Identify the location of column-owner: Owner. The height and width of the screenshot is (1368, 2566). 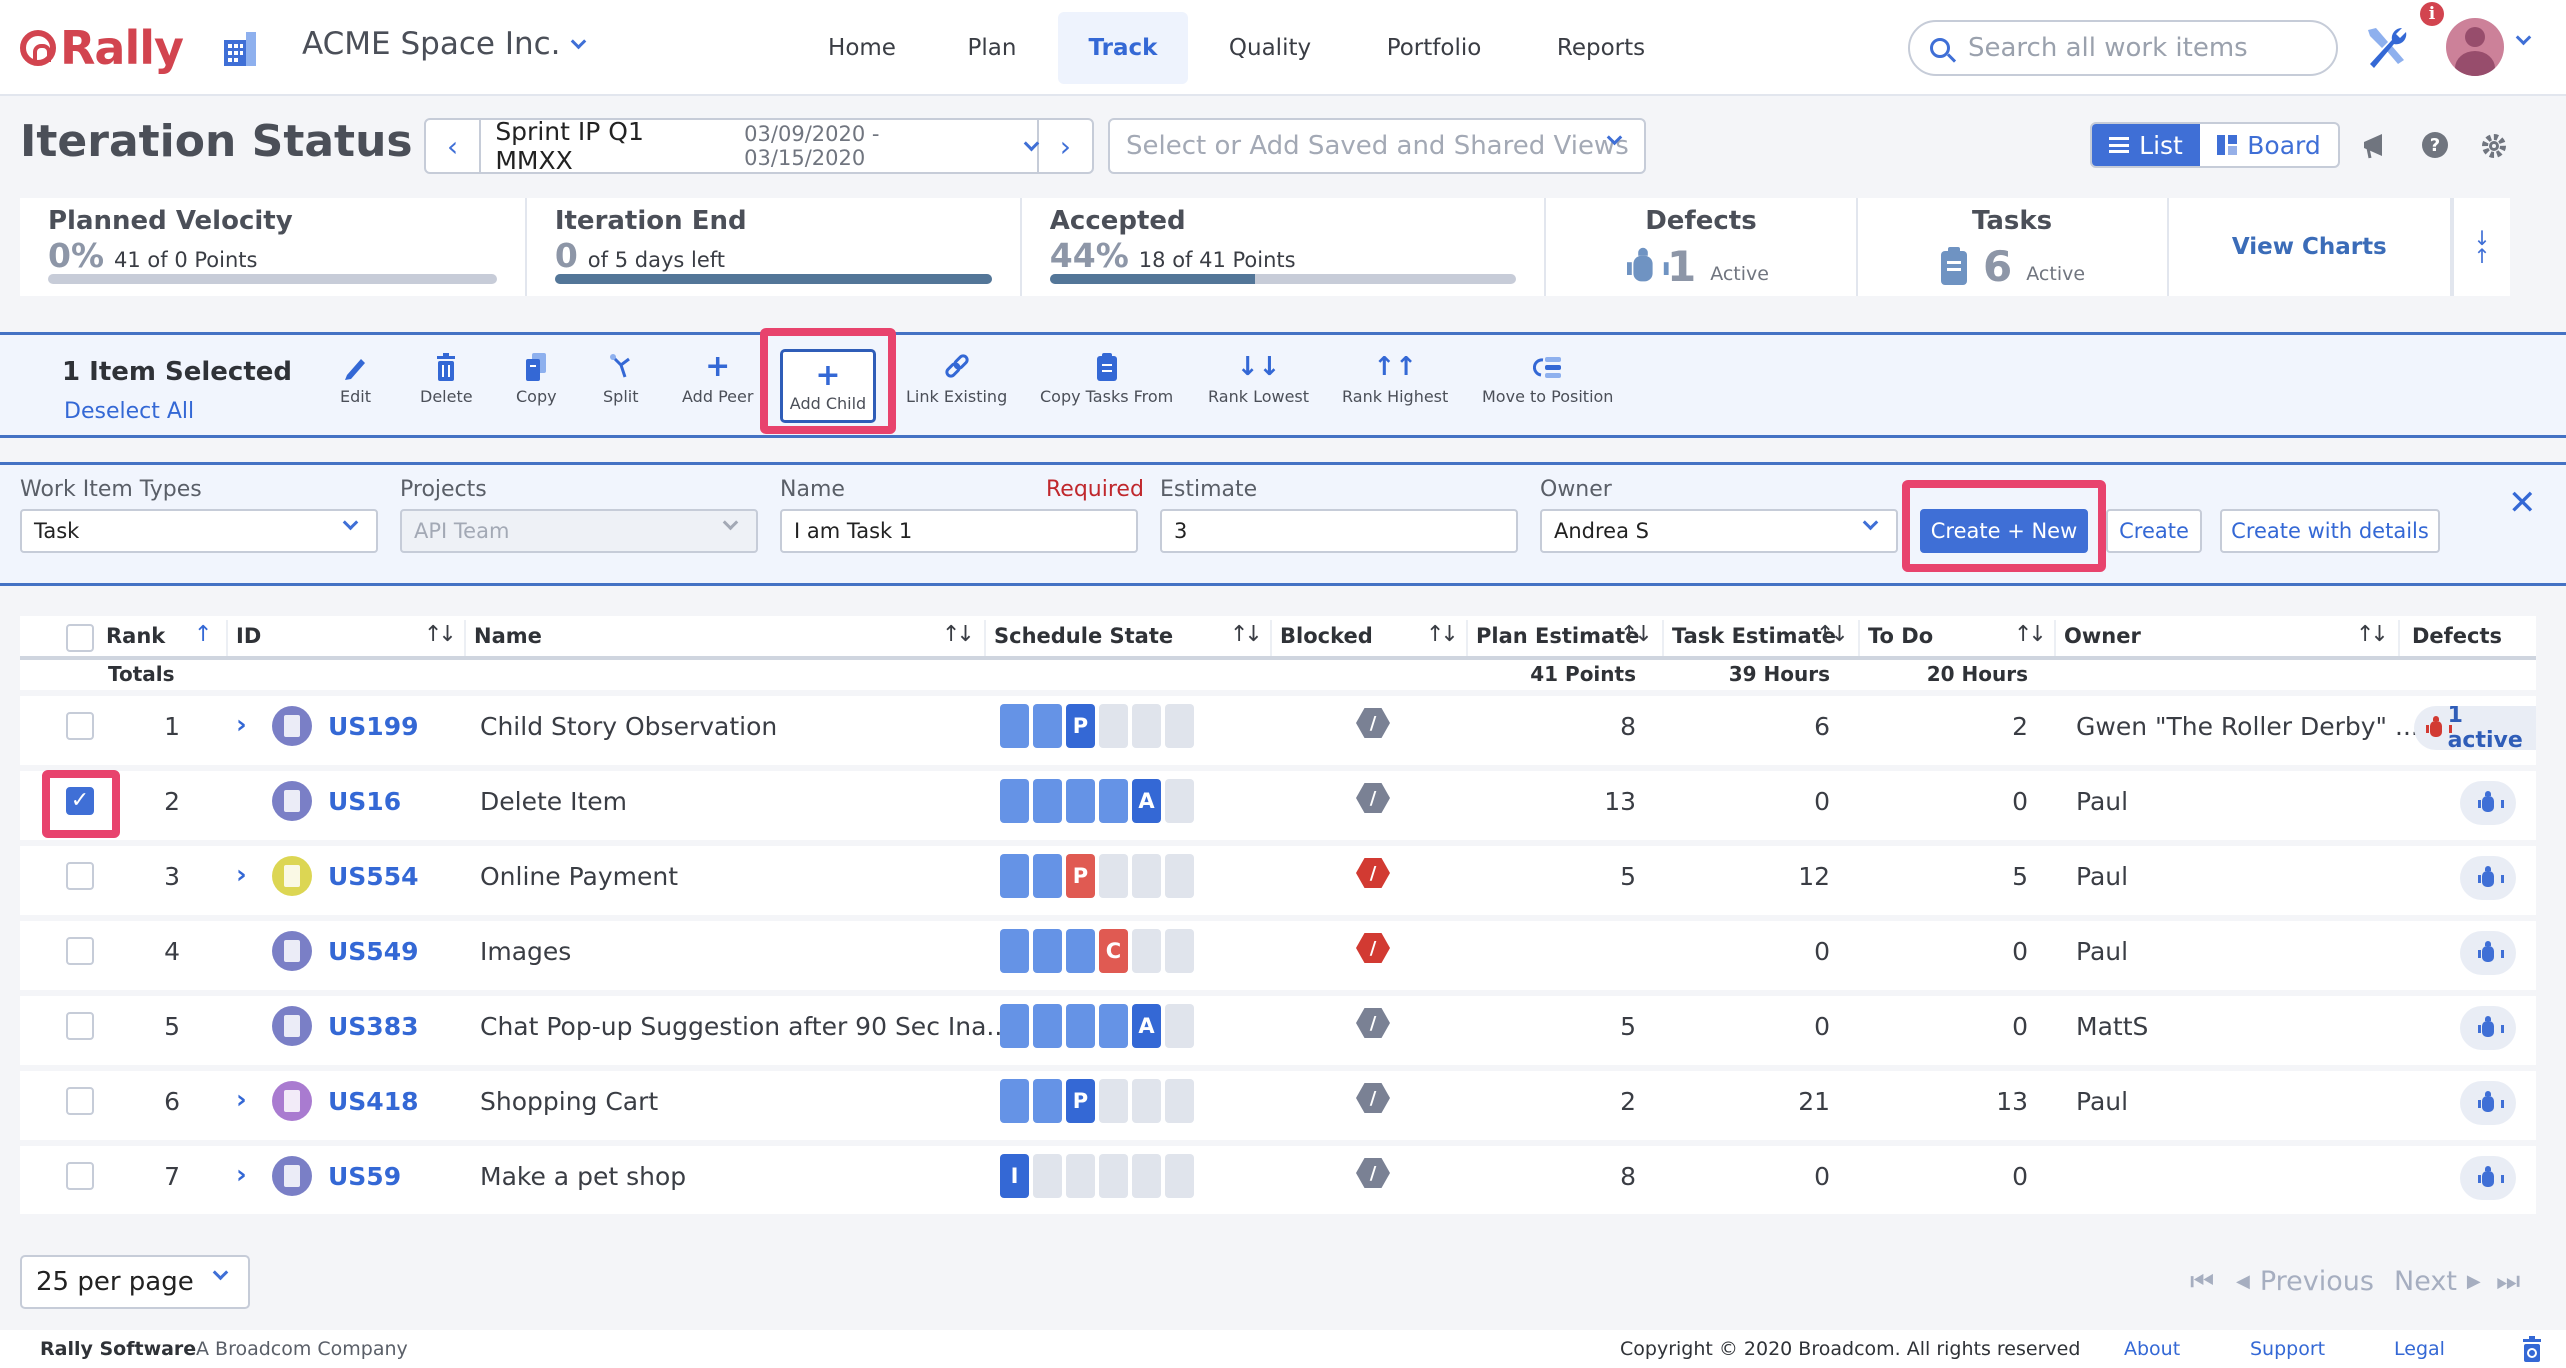
(2102, 636).